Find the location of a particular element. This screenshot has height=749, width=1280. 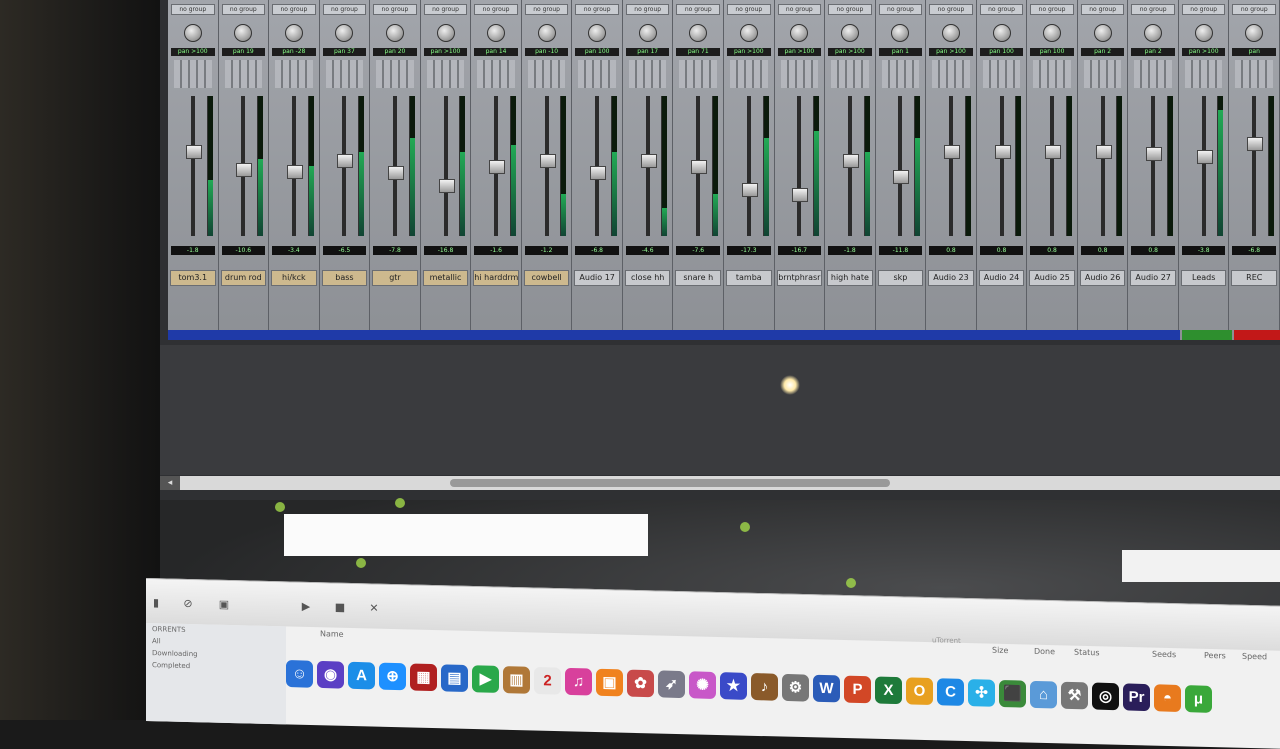

track-name-label: Audio 17 is located at coordinates (597, 278).